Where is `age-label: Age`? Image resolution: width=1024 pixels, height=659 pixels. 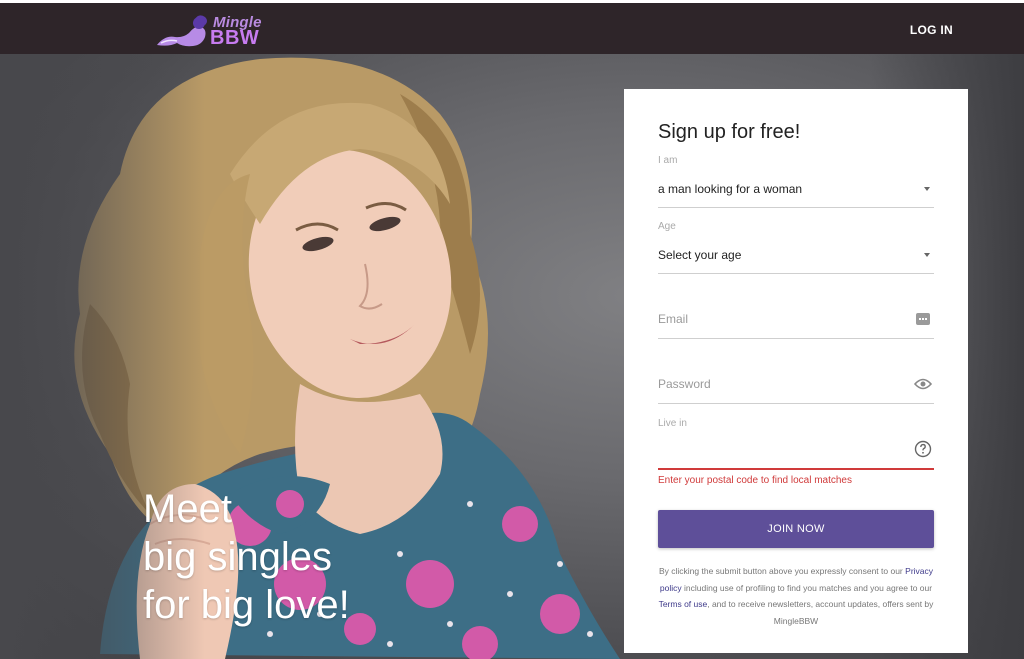
age-label: Age is located at coordinates (667, 226).